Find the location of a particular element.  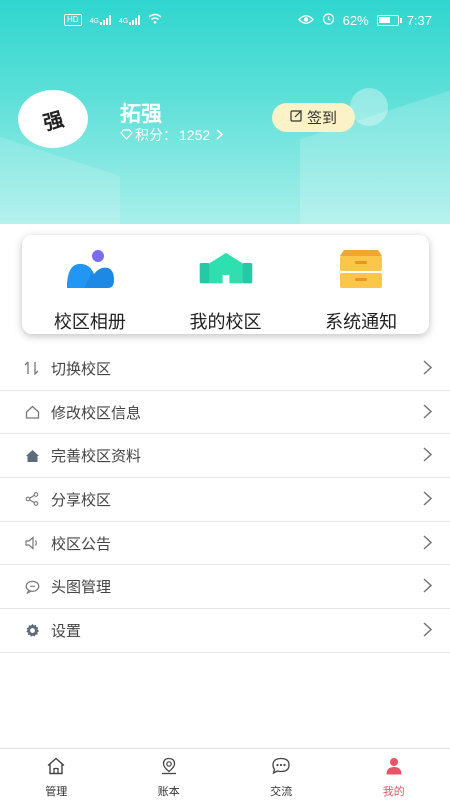

gear-icon is located at coordinates (32, 630).